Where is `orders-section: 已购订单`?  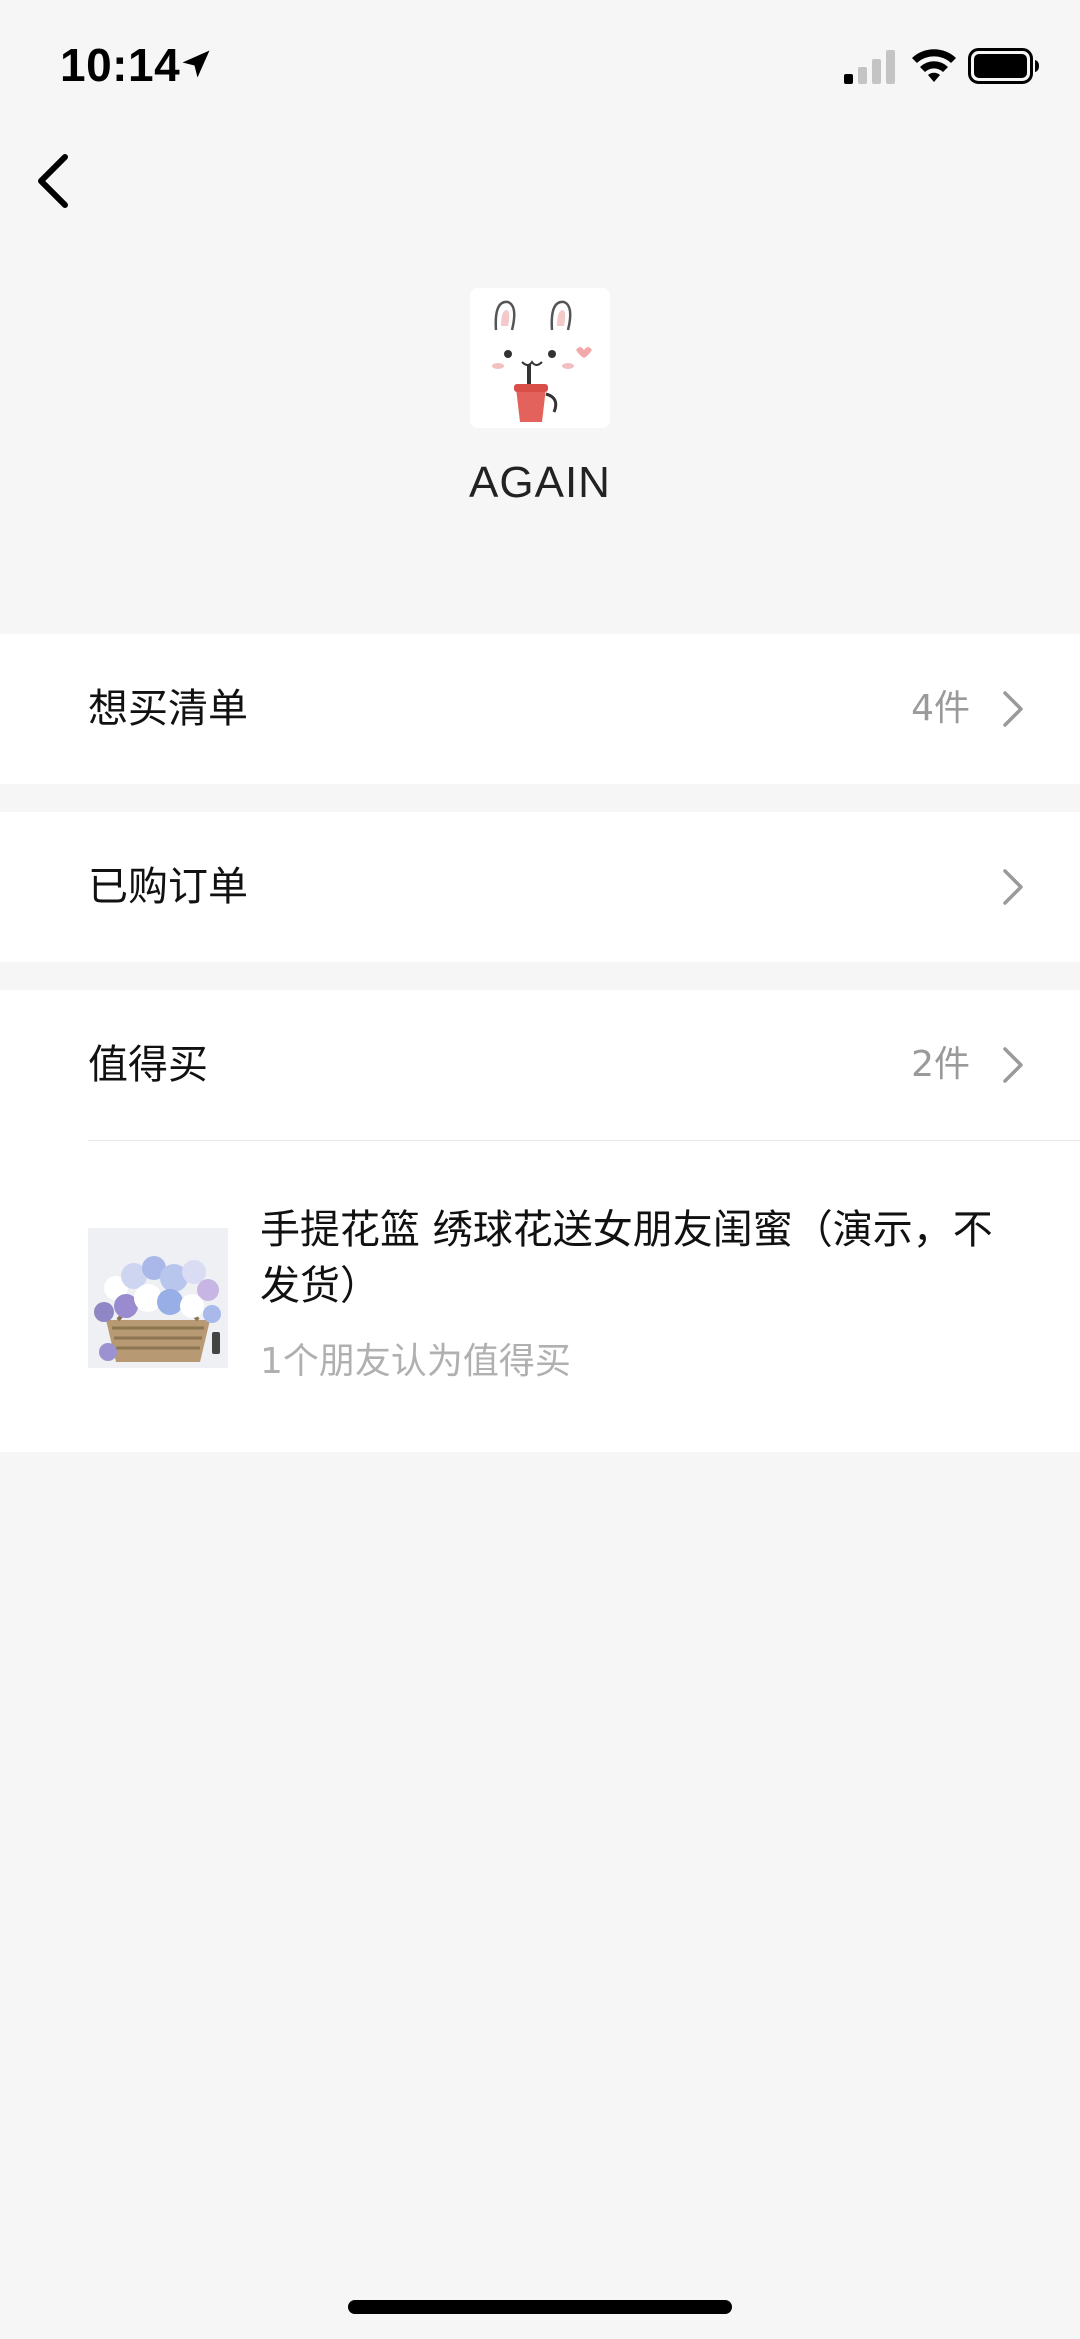 orders-section: 已购订单 is located at coordinates (540, 887).